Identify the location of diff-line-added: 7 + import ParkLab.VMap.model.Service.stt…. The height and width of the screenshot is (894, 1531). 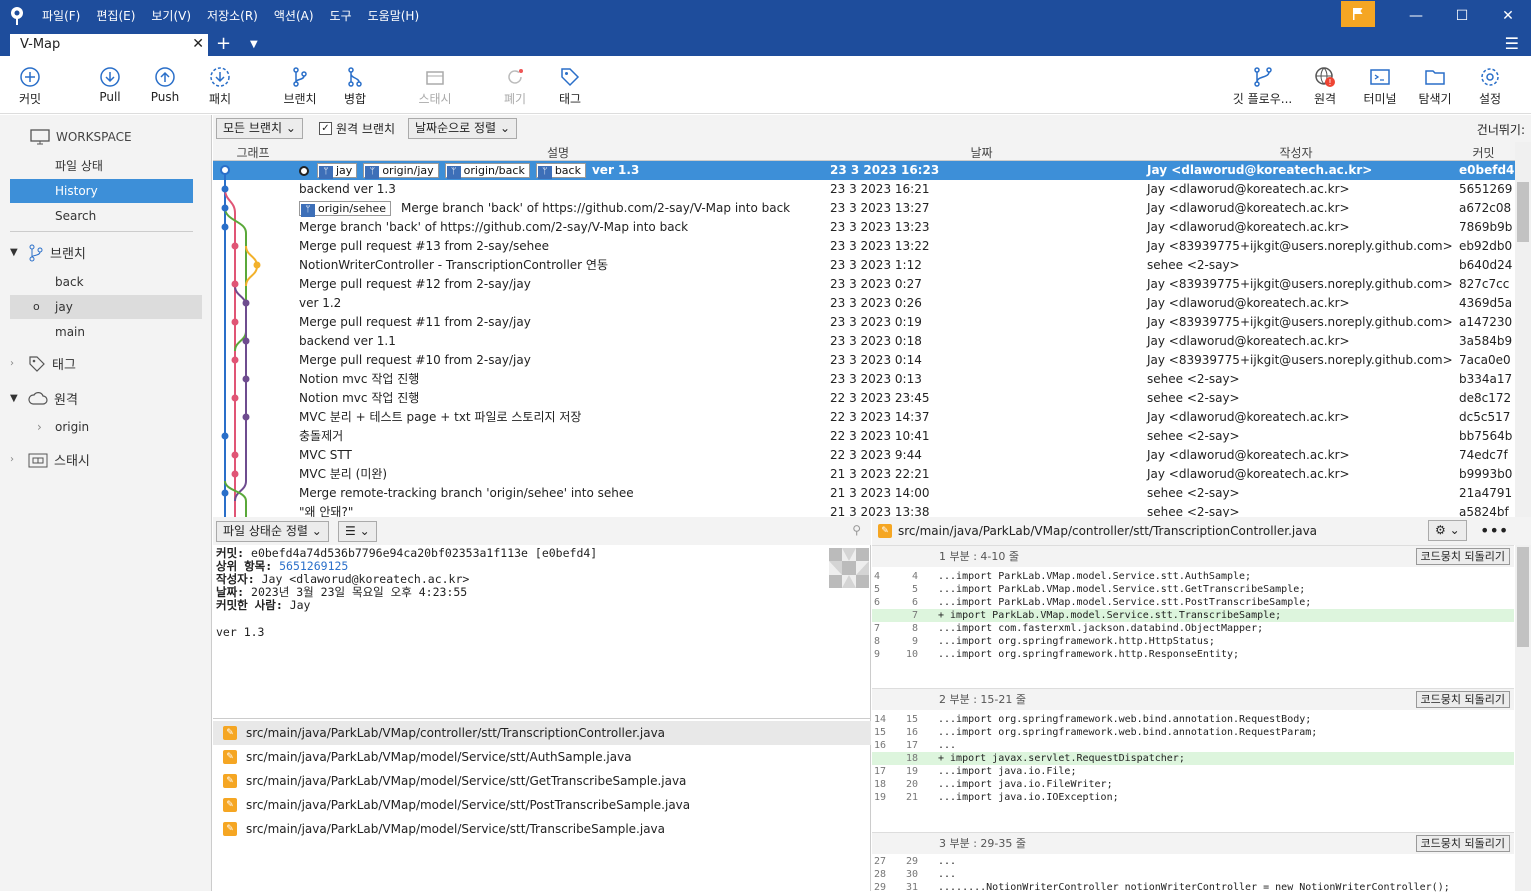
(1193, 615).